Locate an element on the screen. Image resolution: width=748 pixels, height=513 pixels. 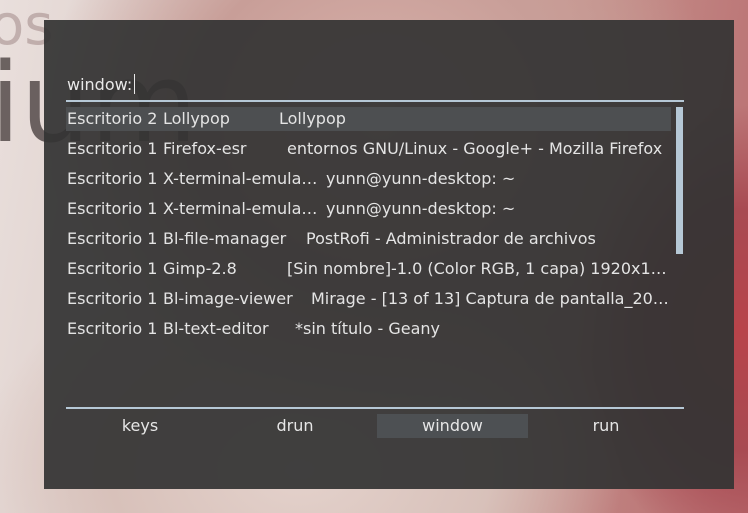
scrollbar is located at coordinates (679, 252).